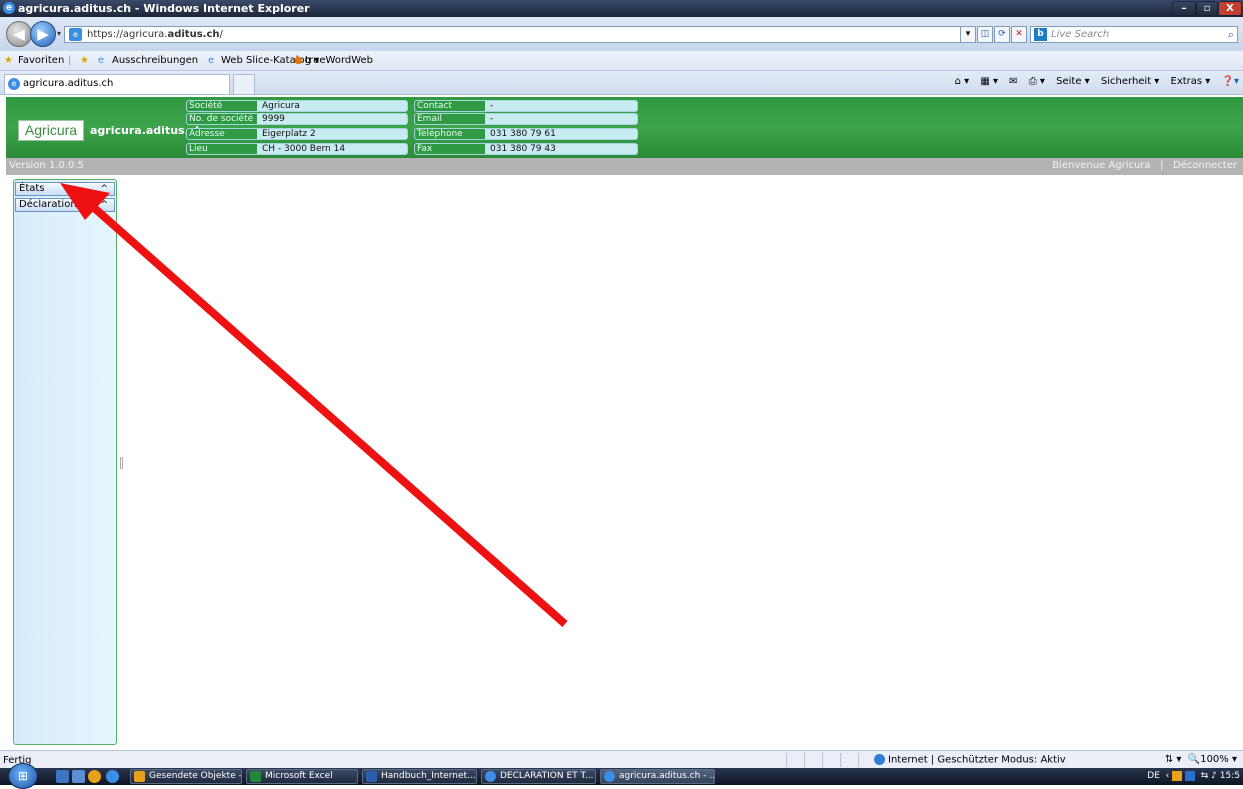 This screenshot has height=789, width=1243. I want to click on zoom-control: ⇅ ▾ 🔍100% ▾, so click(1201, 759).